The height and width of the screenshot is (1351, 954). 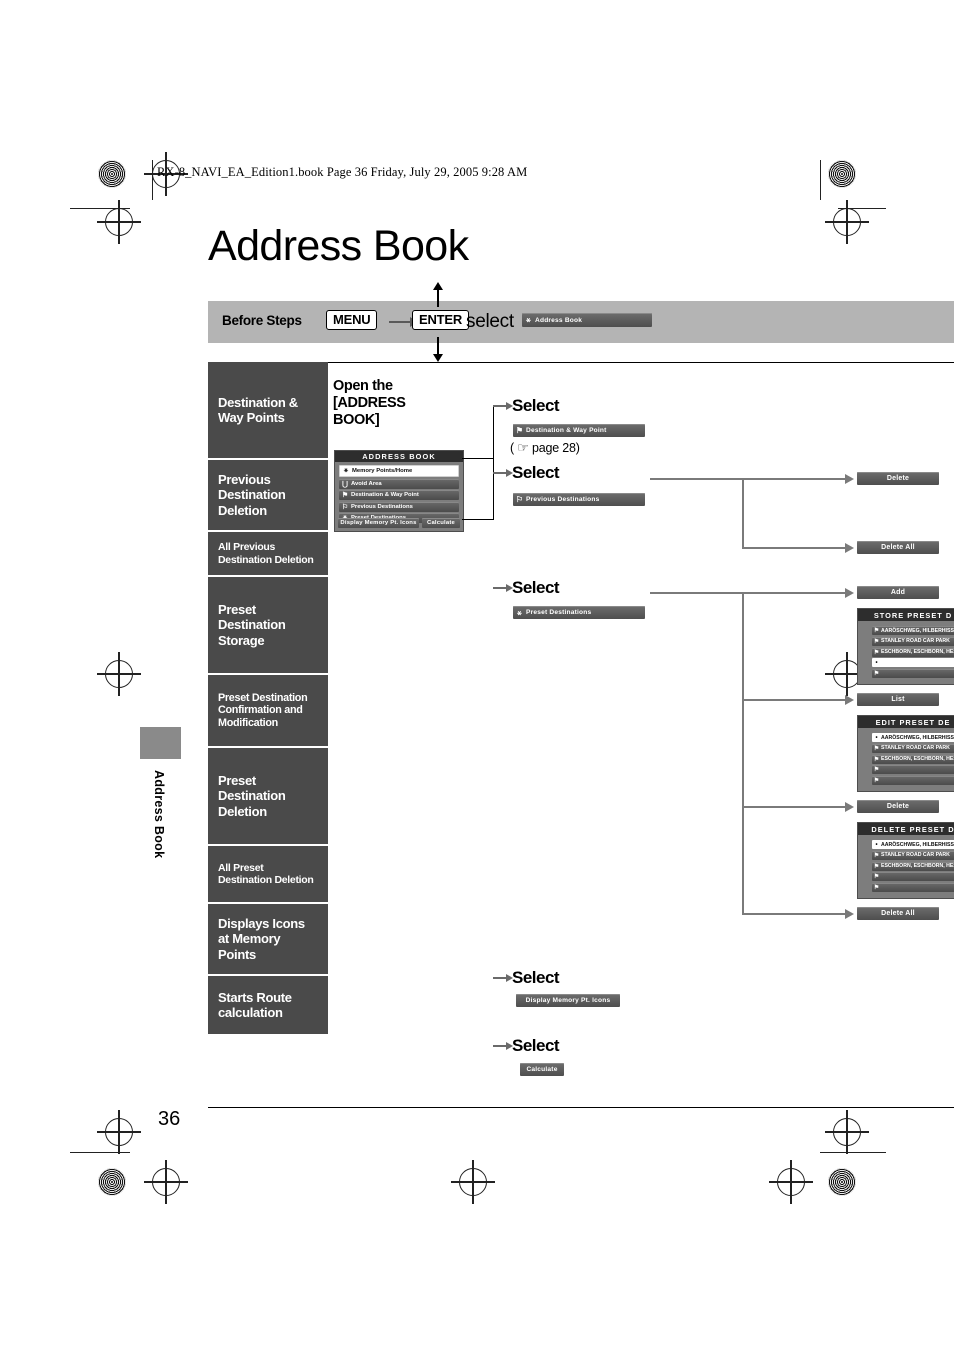 What do you see at coordinates (898, 547) in the screenshot?
I see `delete-all-button: Delete All` at bounding box center [898, 547].